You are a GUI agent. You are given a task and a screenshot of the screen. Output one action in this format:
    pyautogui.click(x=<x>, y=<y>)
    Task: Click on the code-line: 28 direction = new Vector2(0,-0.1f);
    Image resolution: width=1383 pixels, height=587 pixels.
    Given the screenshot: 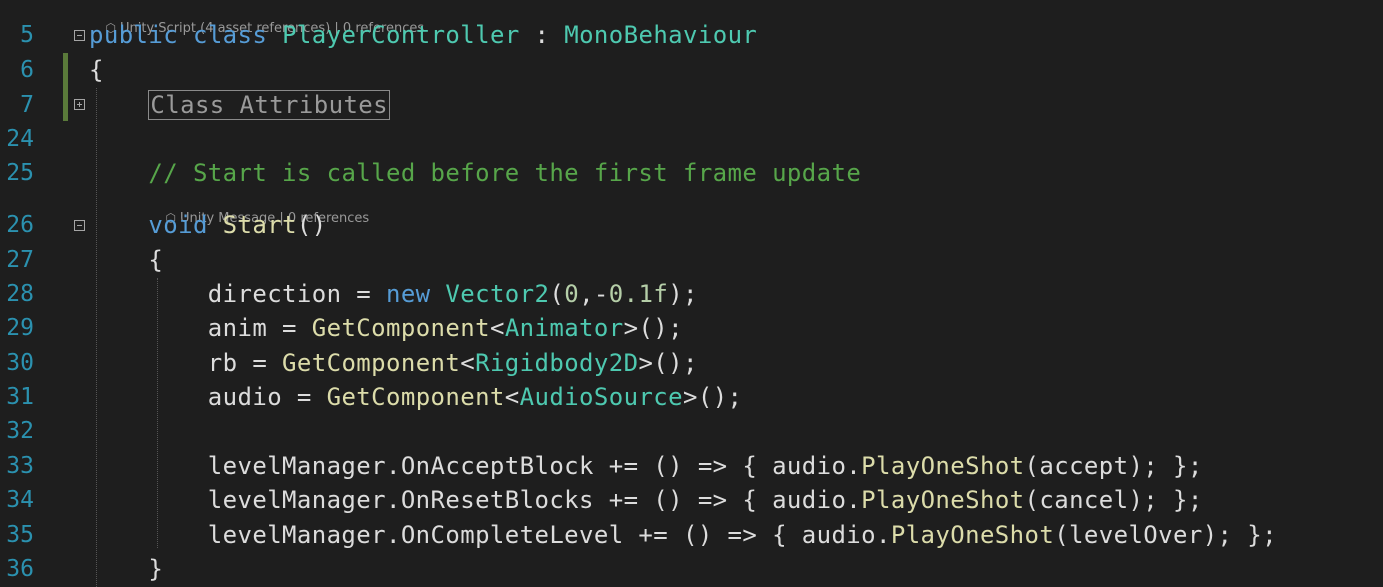 What is the action you would take?
    pyautogui.click(x=691, y=294)
    